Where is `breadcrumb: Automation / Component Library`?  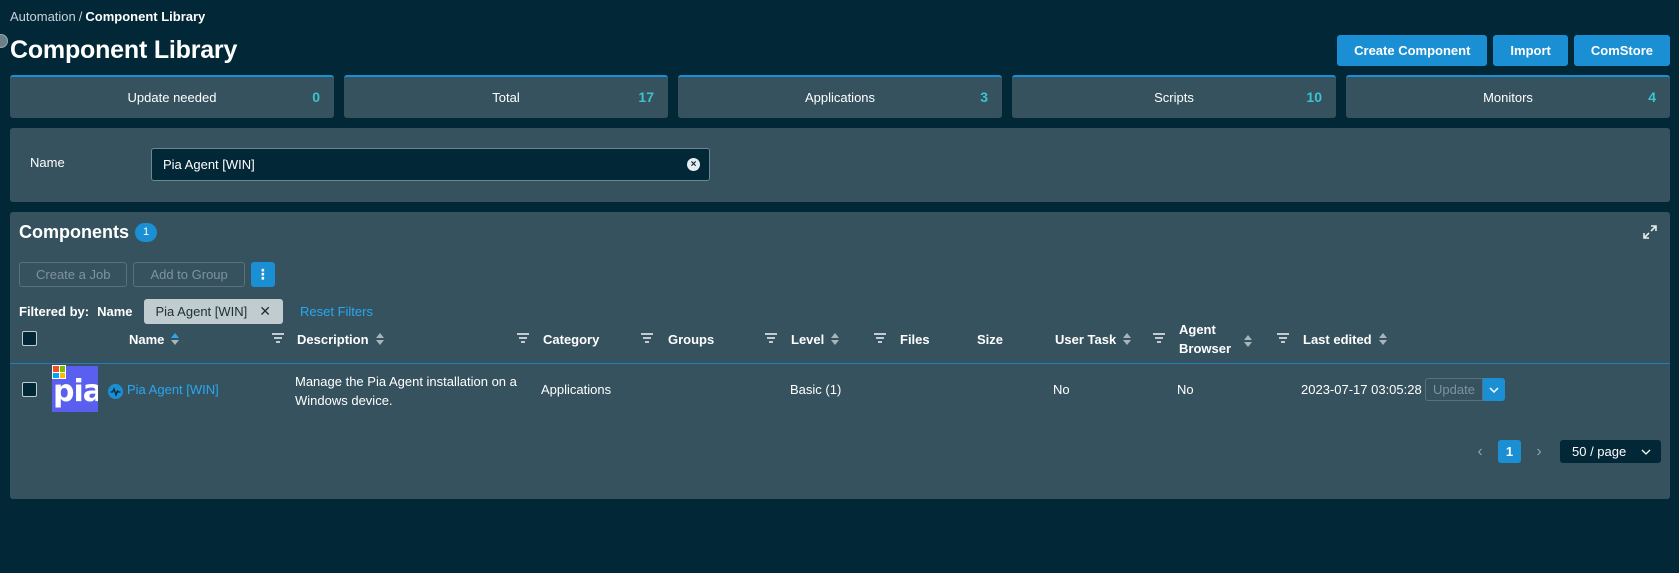 breadcrumb: Automation / Component Library is located at coordinates (107, 16).